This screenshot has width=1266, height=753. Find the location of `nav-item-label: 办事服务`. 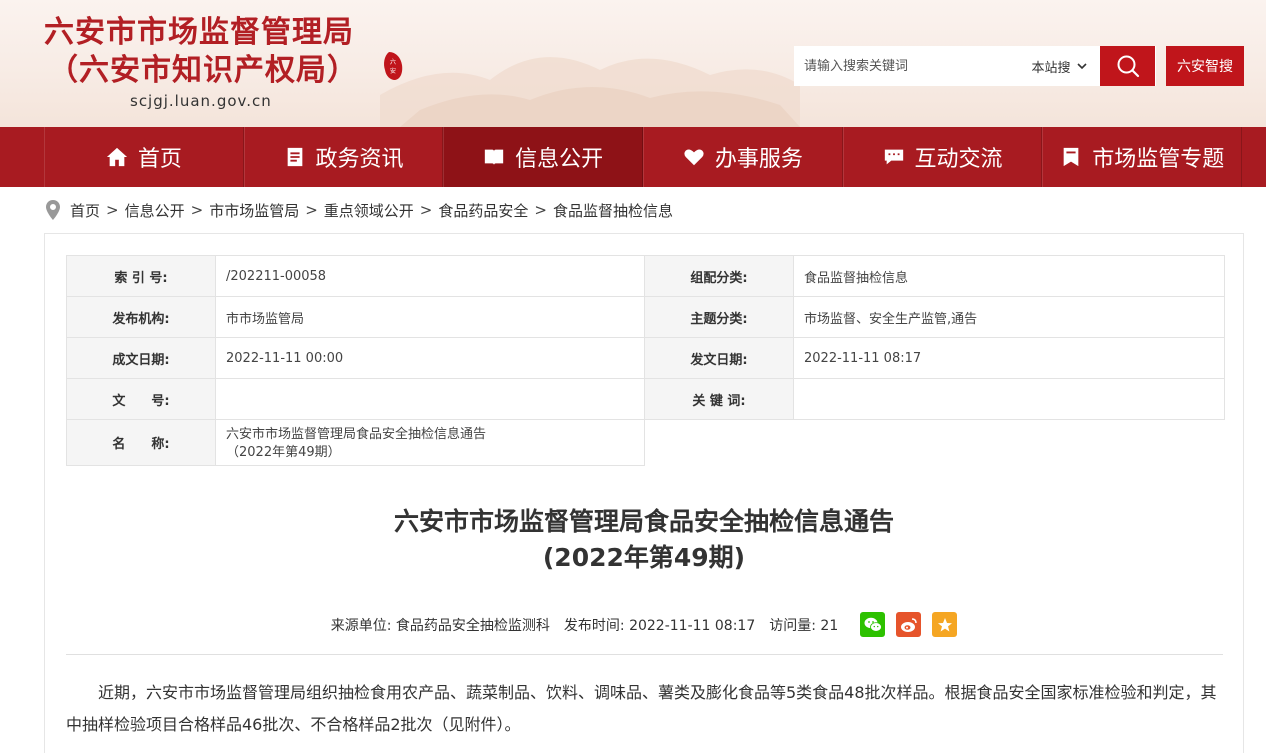

nav-item-label: 办事服务 is located at coordinates (758, 159).